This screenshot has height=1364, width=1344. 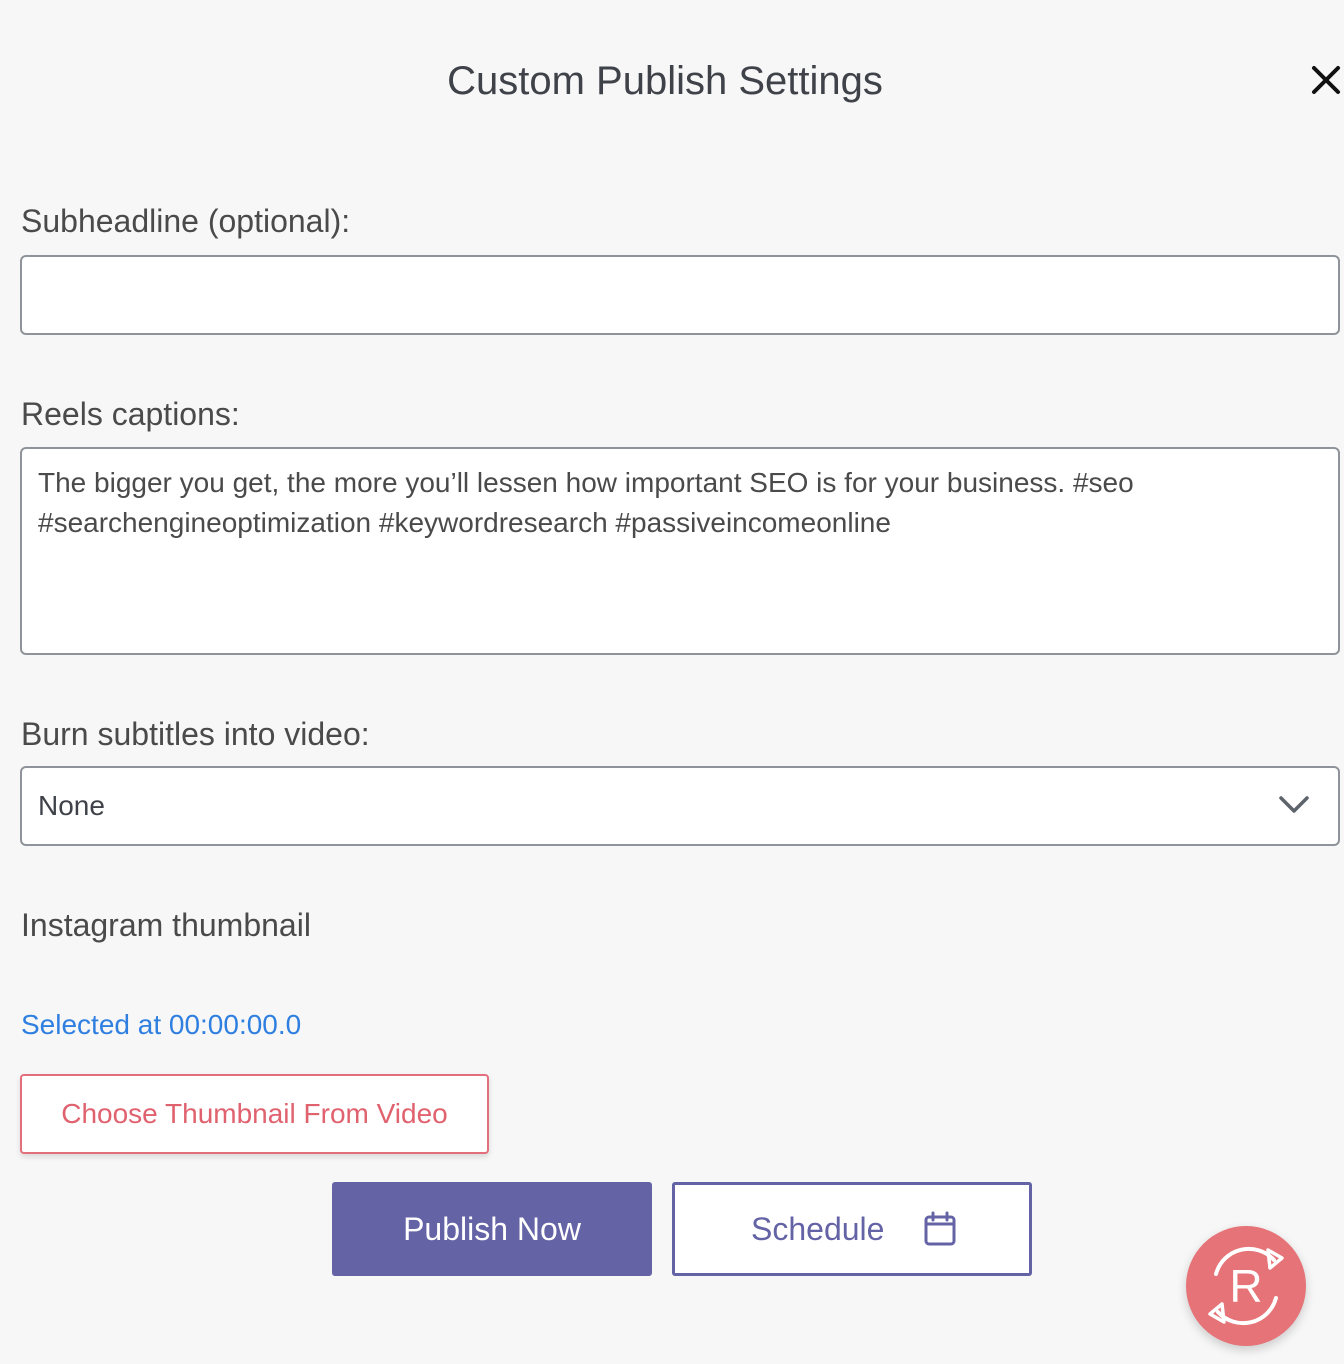 I want to click on schedule-label: Schedule, so click(x=818, y=1229).